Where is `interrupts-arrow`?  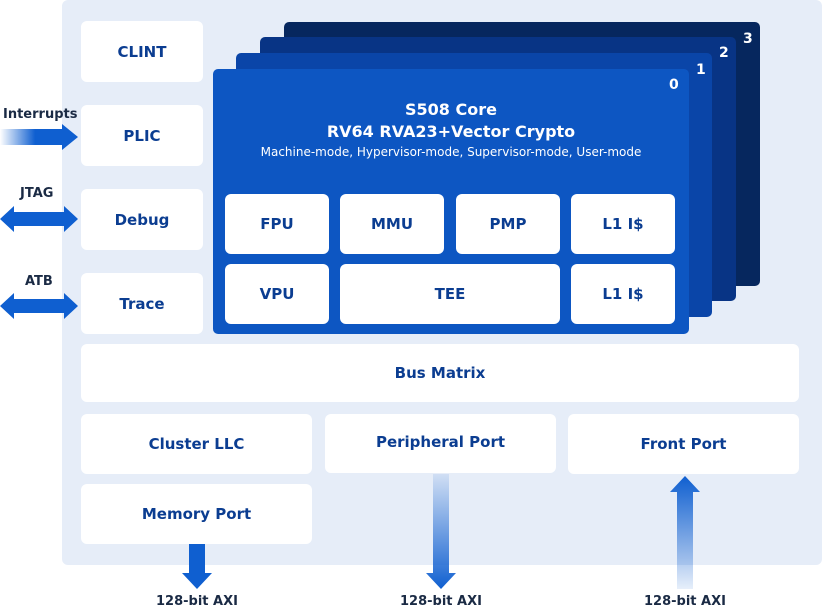
interrupts-arrow is located at coordinates (39, 137).